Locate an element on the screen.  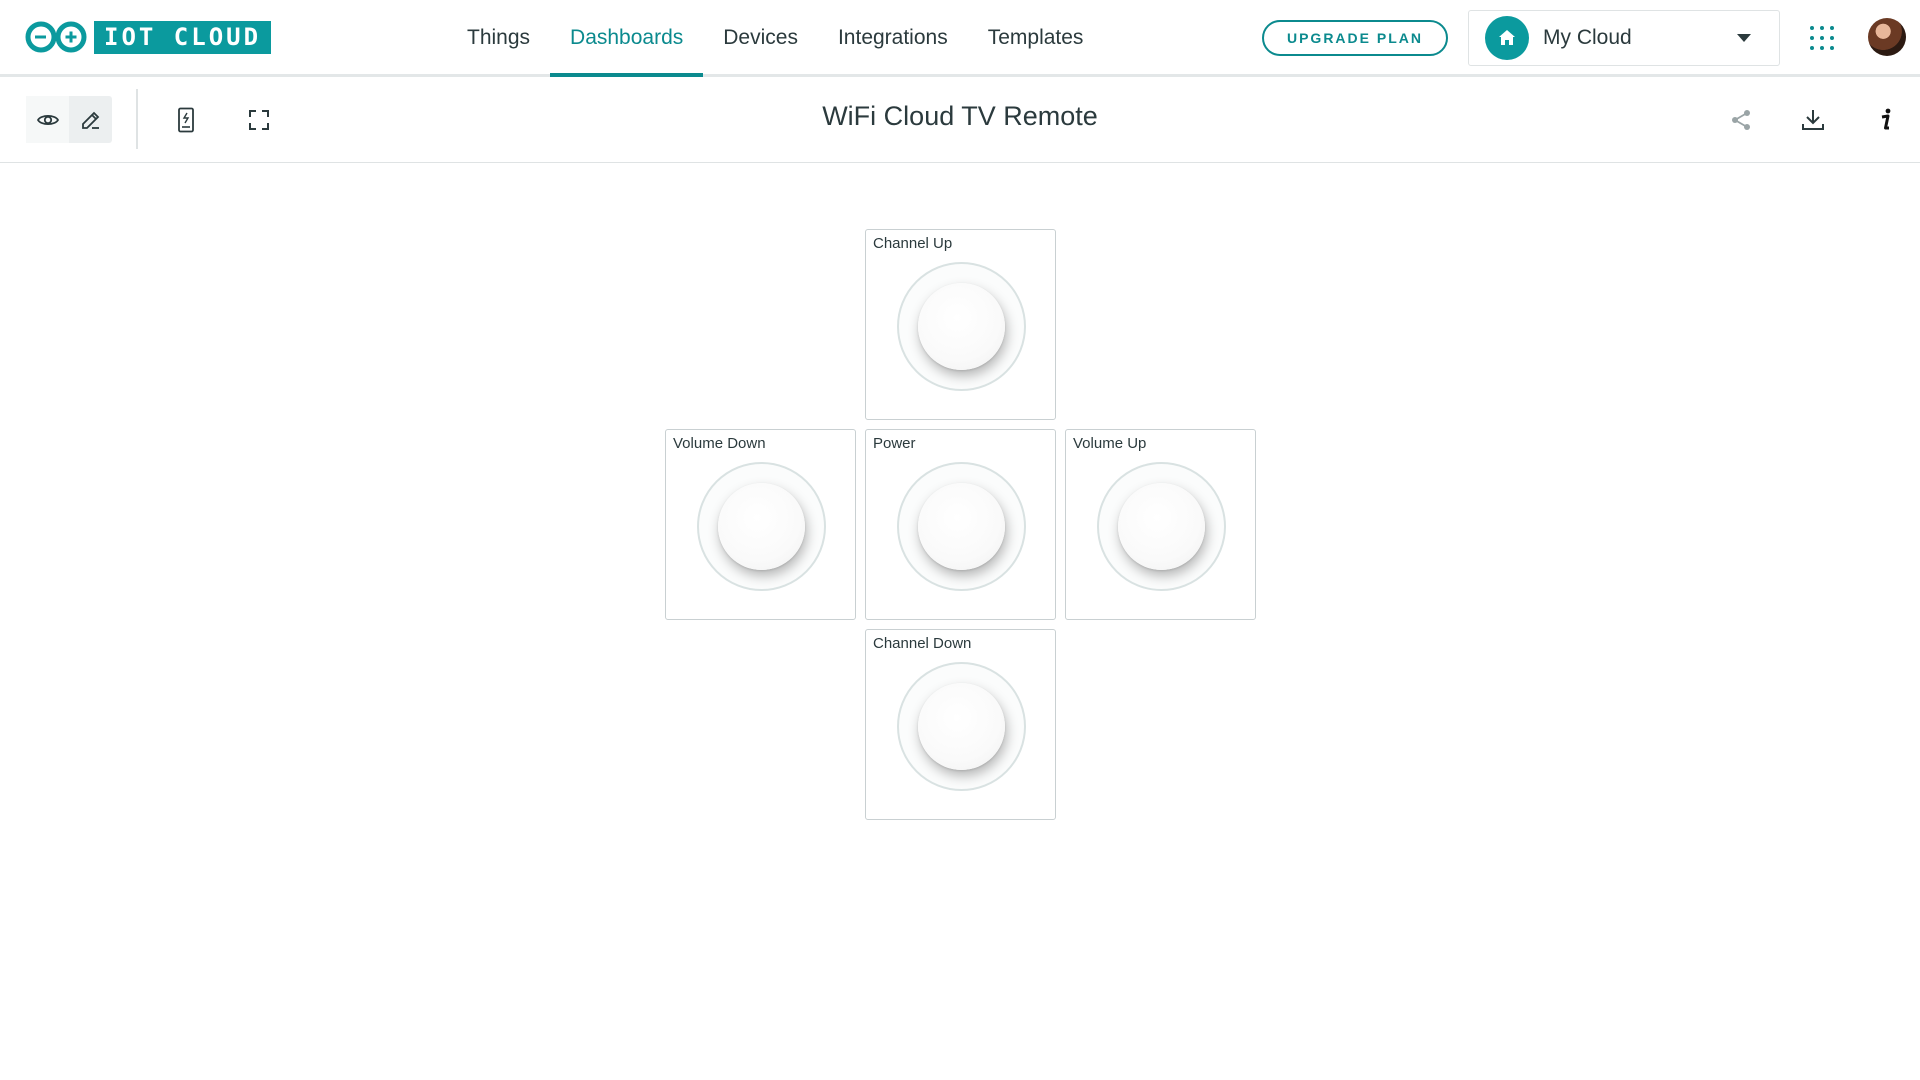
logo-text: IOT CLOUD is located at coordinates (183, 37).